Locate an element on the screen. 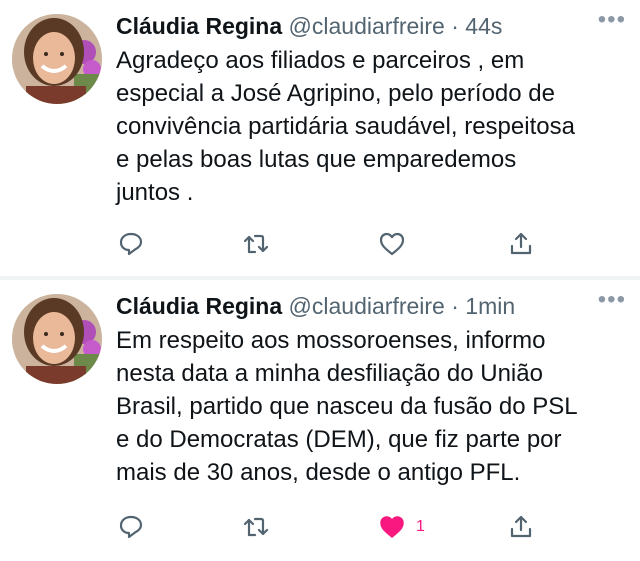 Image resolution: width=640 pixels, height=561 pixels. tweet-header: Cláudia Regina @claudiarfreire · 44s is located at coordinates (372, 26).